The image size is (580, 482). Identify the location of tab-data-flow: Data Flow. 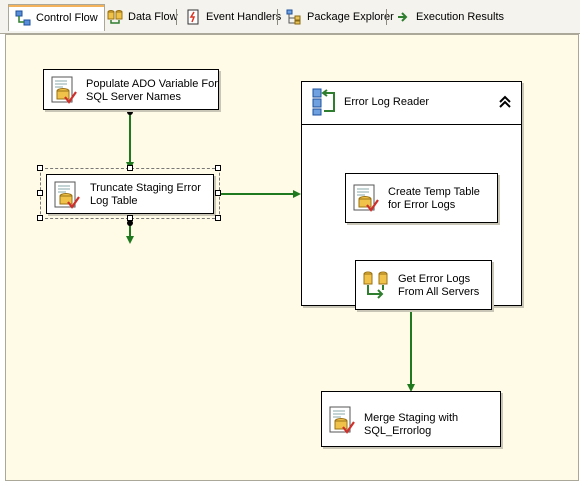
(142, 17).